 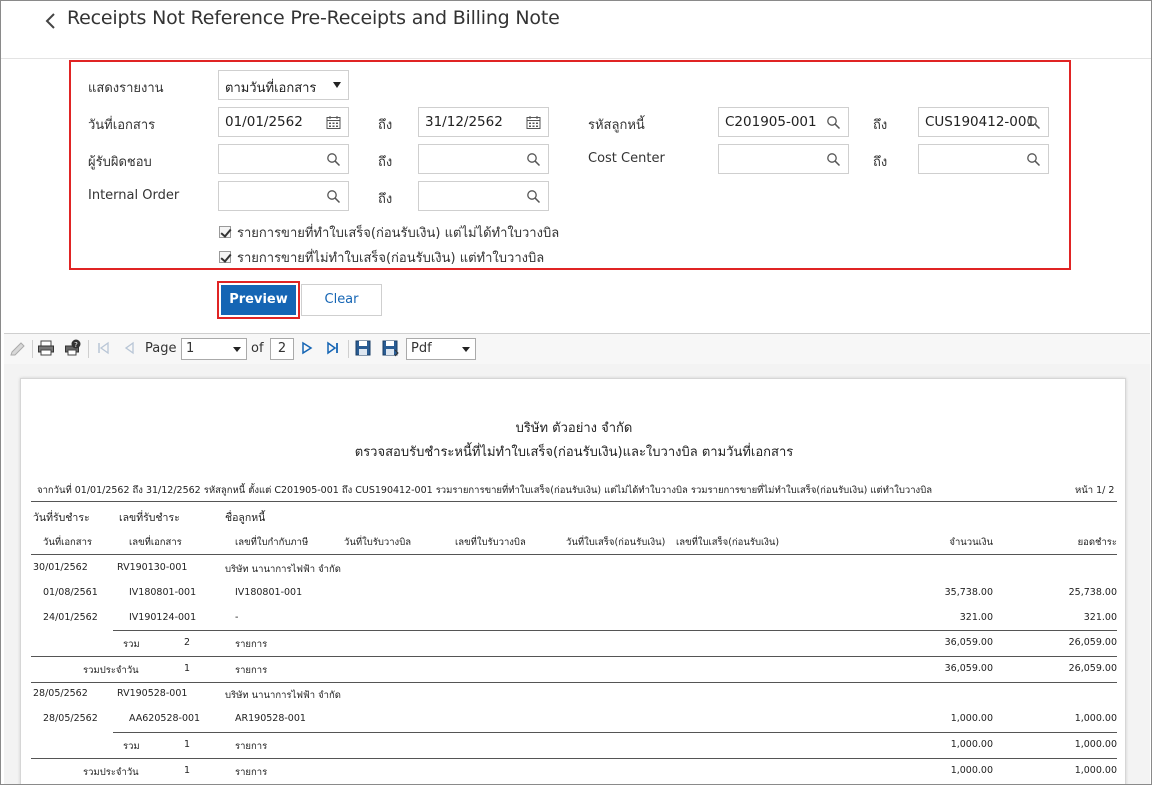 I want to click on g1-daily-amount: 36,059.00, so click(x=968, y=668).